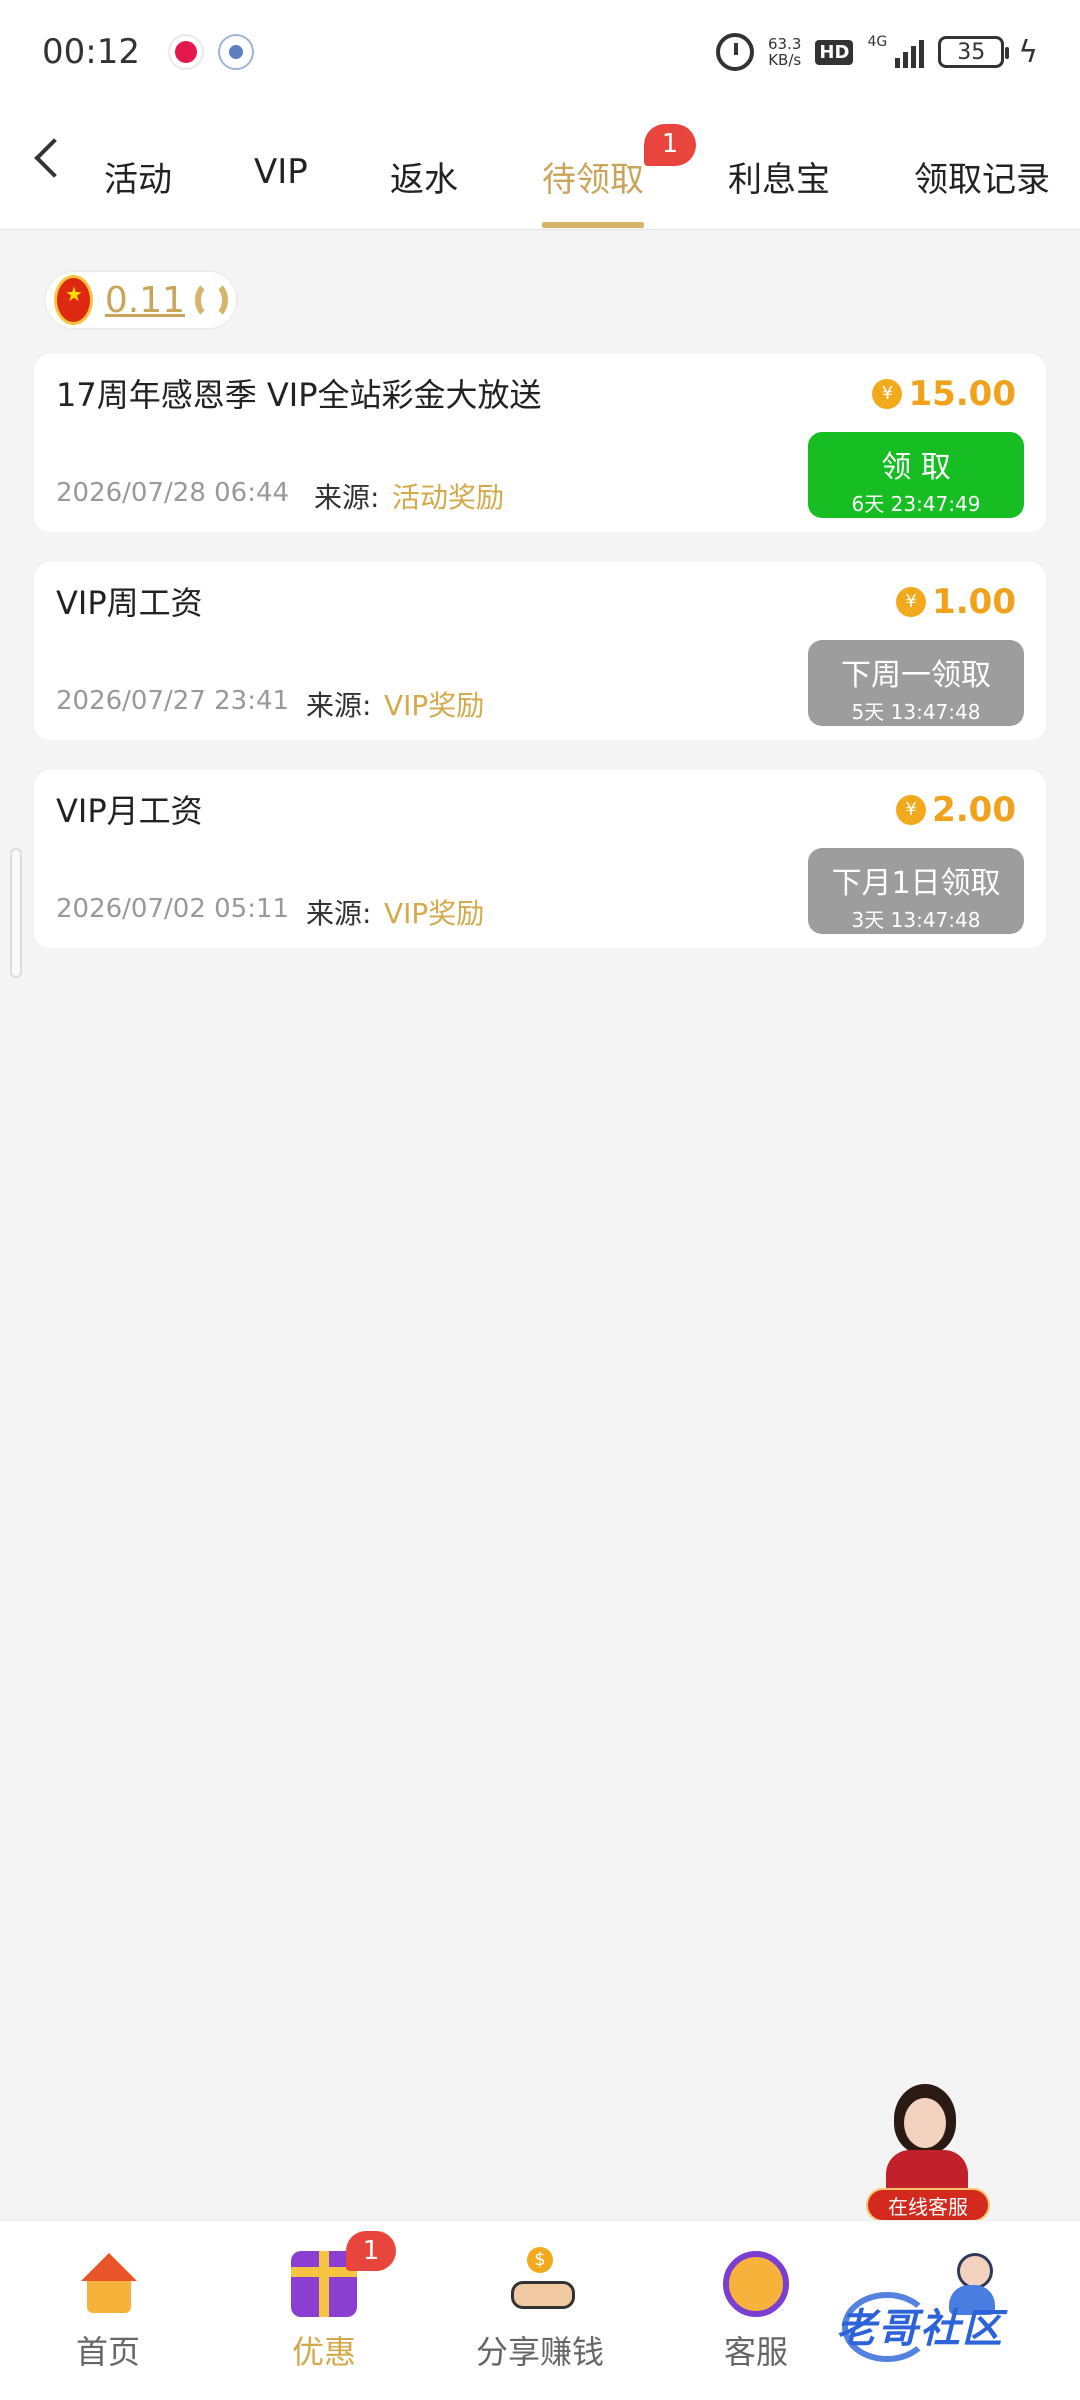  Describe the element at coordinates (928, 2150) in the screenshot. I see `online-service-float: 在线客服` at that location.